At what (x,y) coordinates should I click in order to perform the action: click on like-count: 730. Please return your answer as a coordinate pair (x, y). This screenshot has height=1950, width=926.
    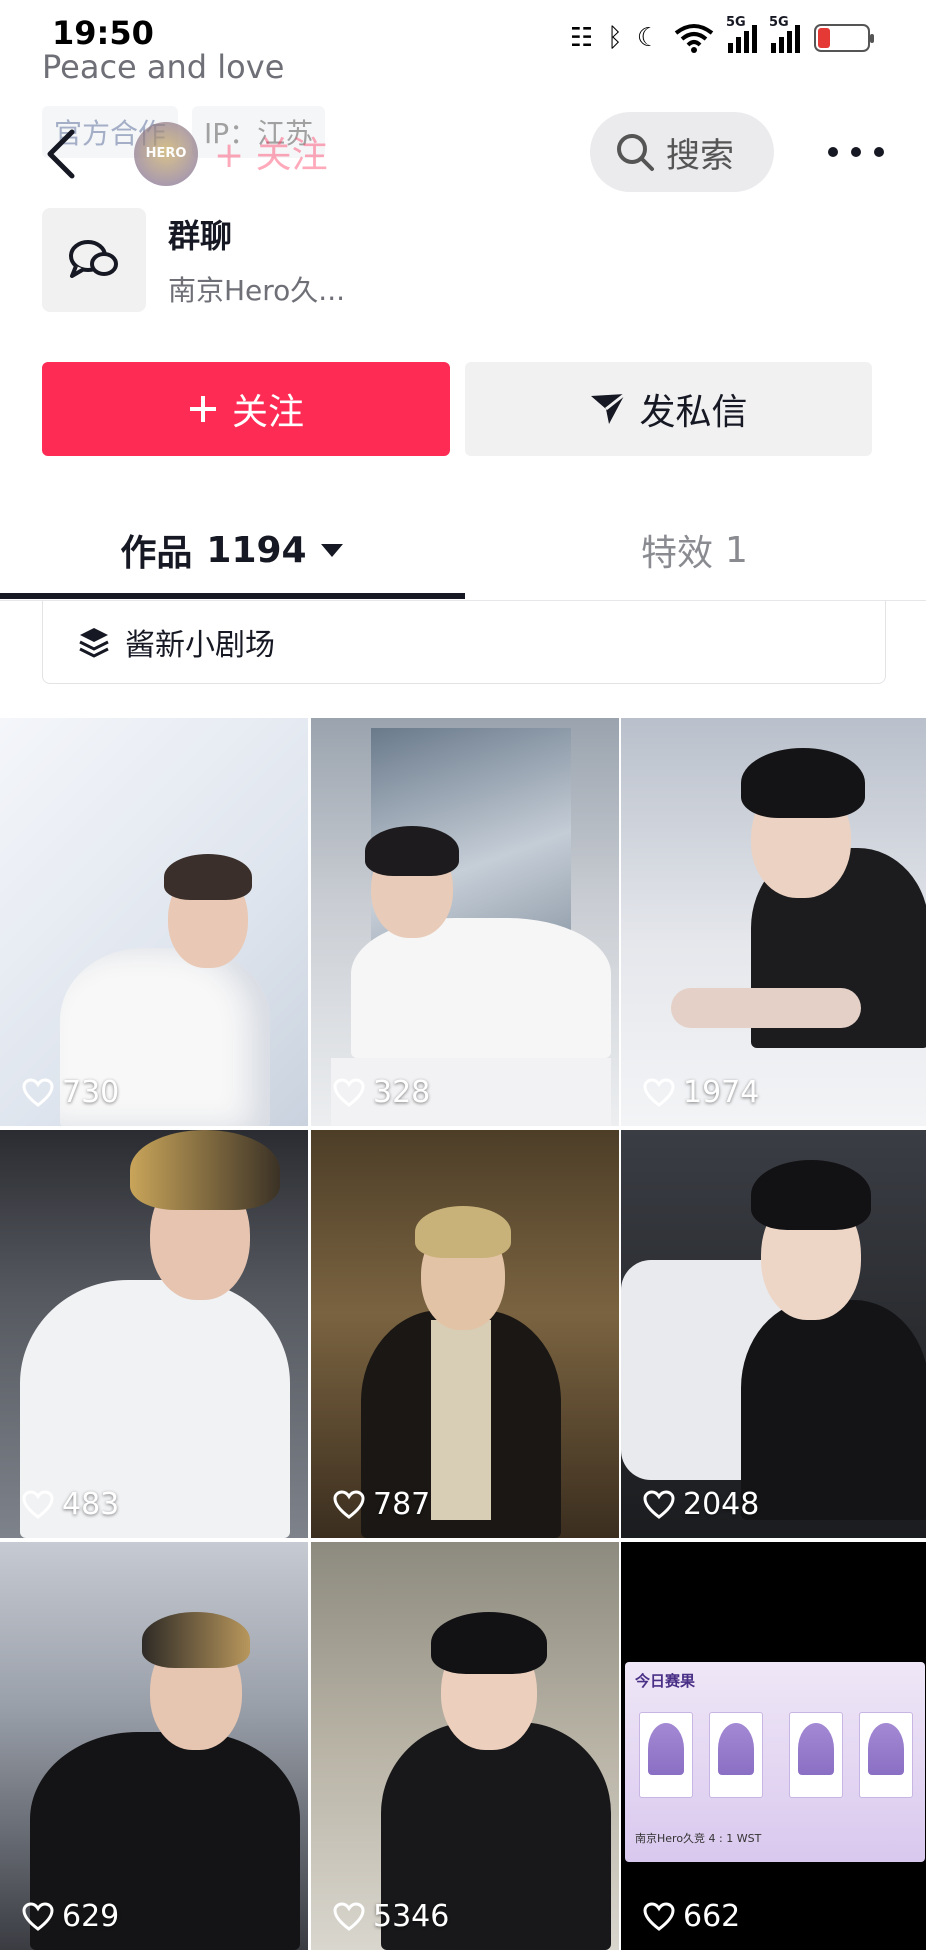
    Looking at the image, I should click on (70, 1092).